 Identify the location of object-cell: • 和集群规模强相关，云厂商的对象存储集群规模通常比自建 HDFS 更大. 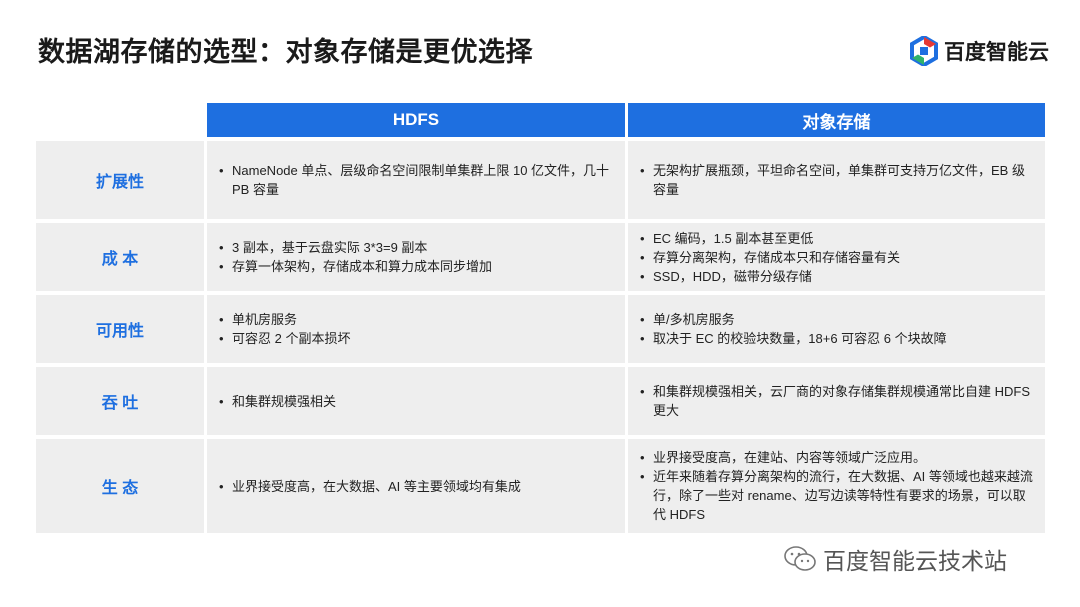
(836, 401).